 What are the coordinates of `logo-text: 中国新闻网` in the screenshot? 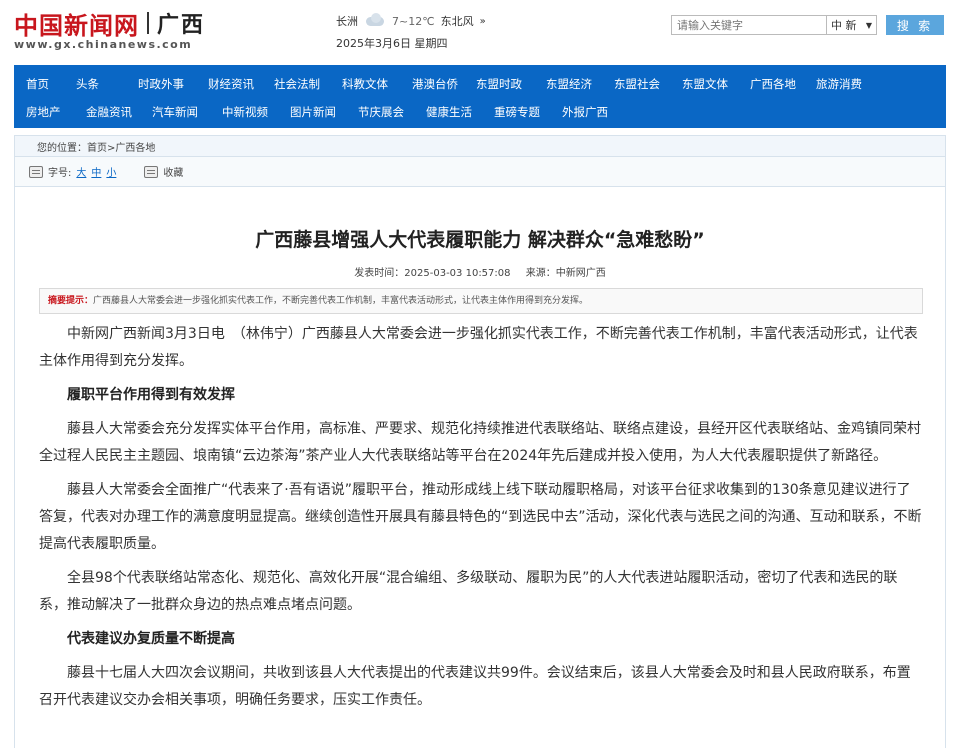 It's located at (76, 25).